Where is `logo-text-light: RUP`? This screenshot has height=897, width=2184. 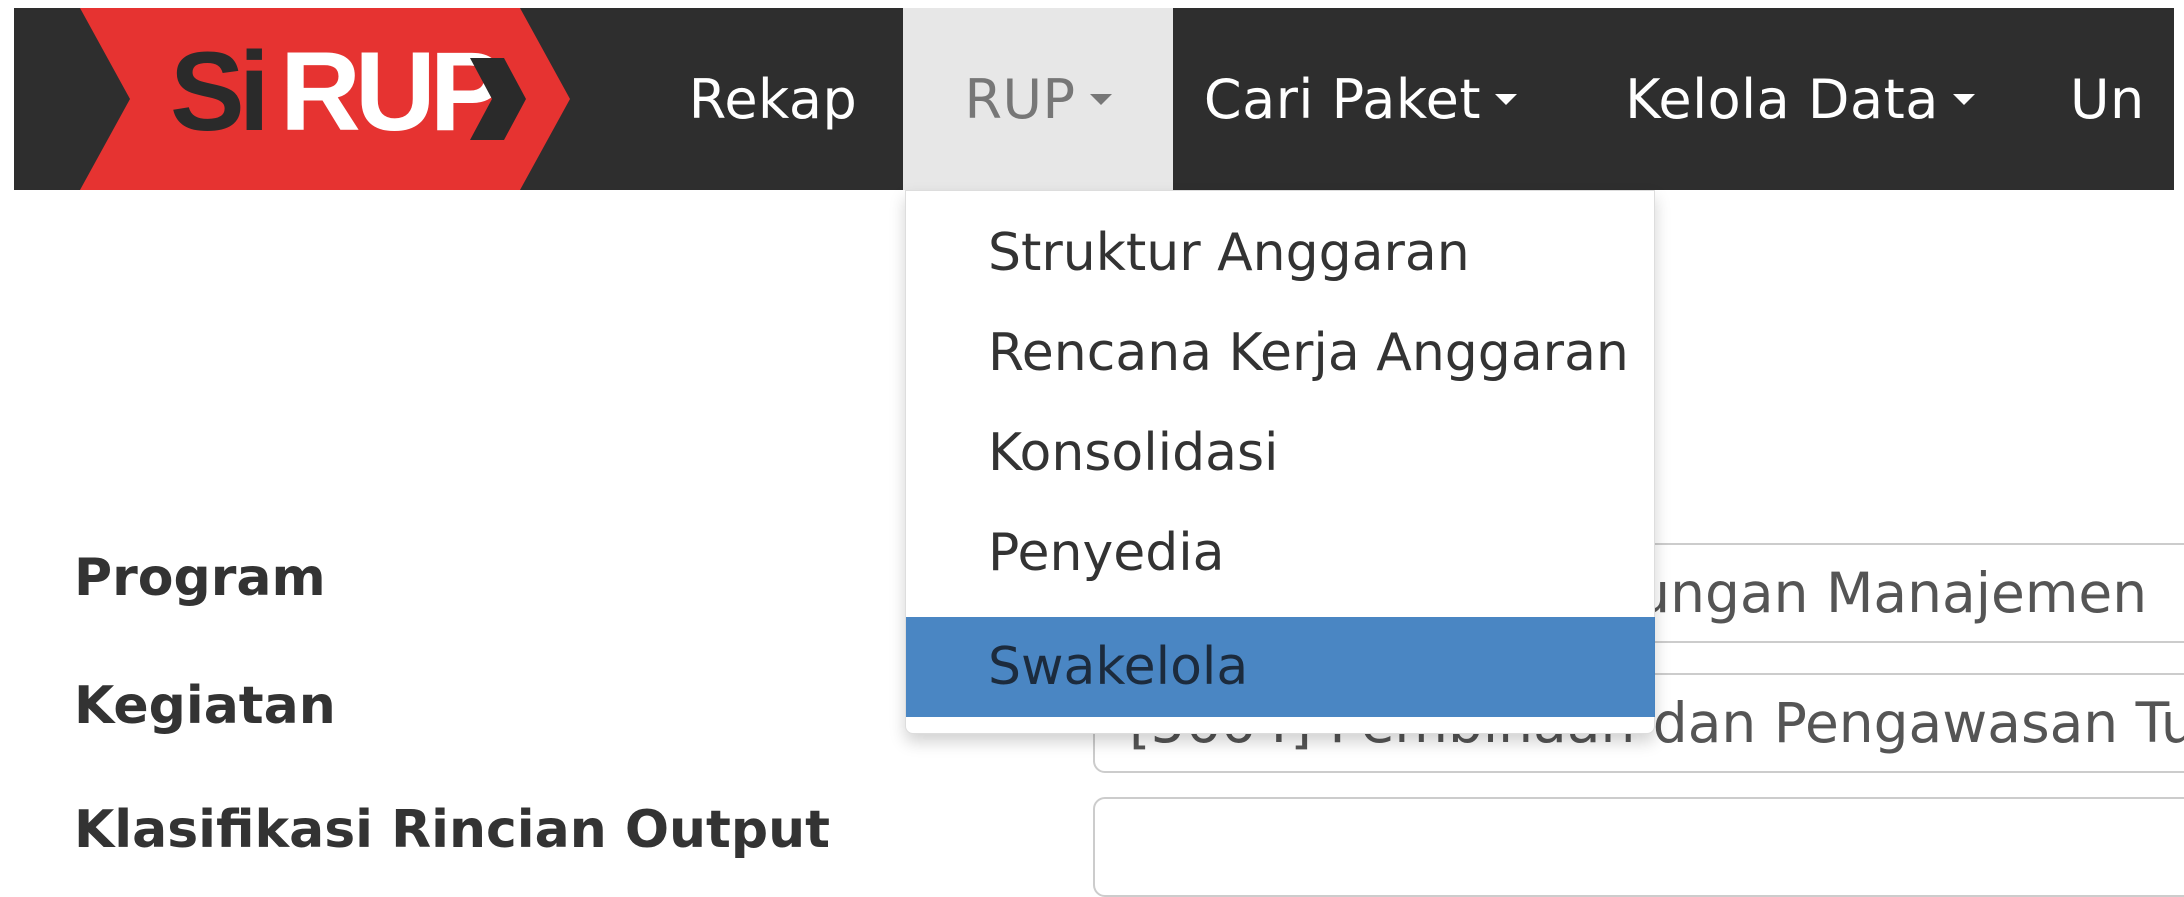 logo-text-light: RUP is located at coordinates (390, 91).